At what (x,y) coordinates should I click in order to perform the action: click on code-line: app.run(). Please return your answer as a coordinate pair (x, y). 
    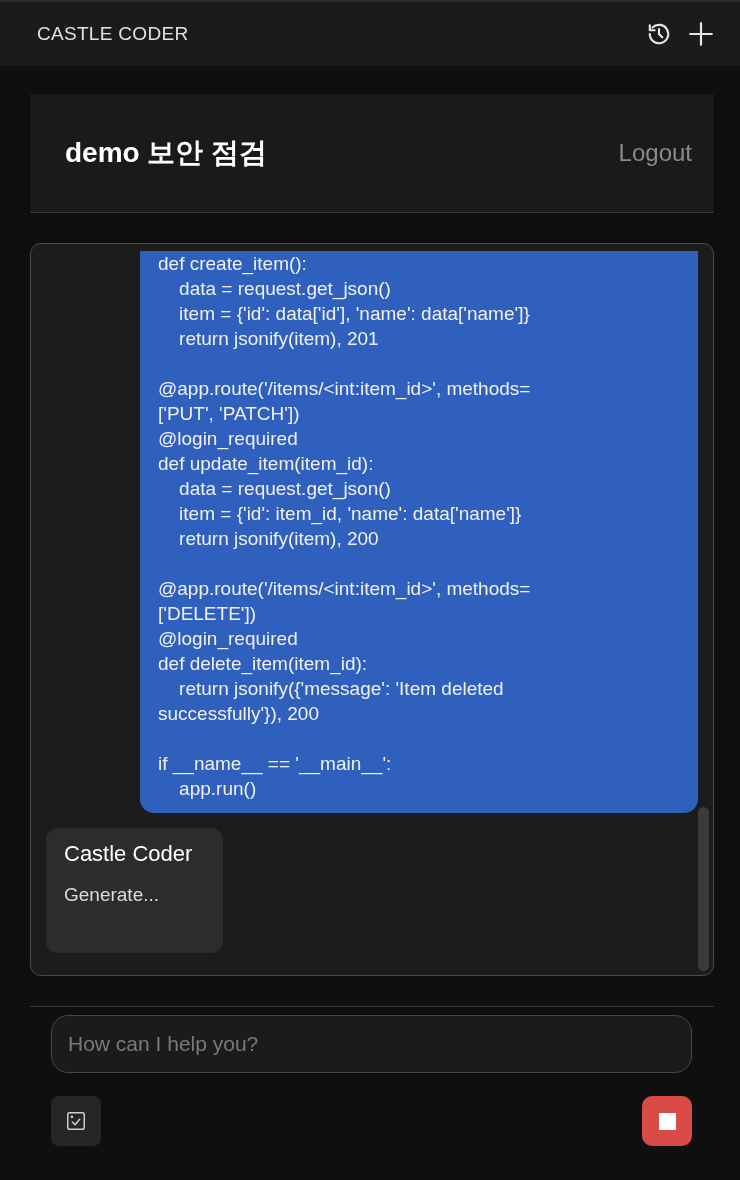
    Looking at the image, I should click on (218, 789).